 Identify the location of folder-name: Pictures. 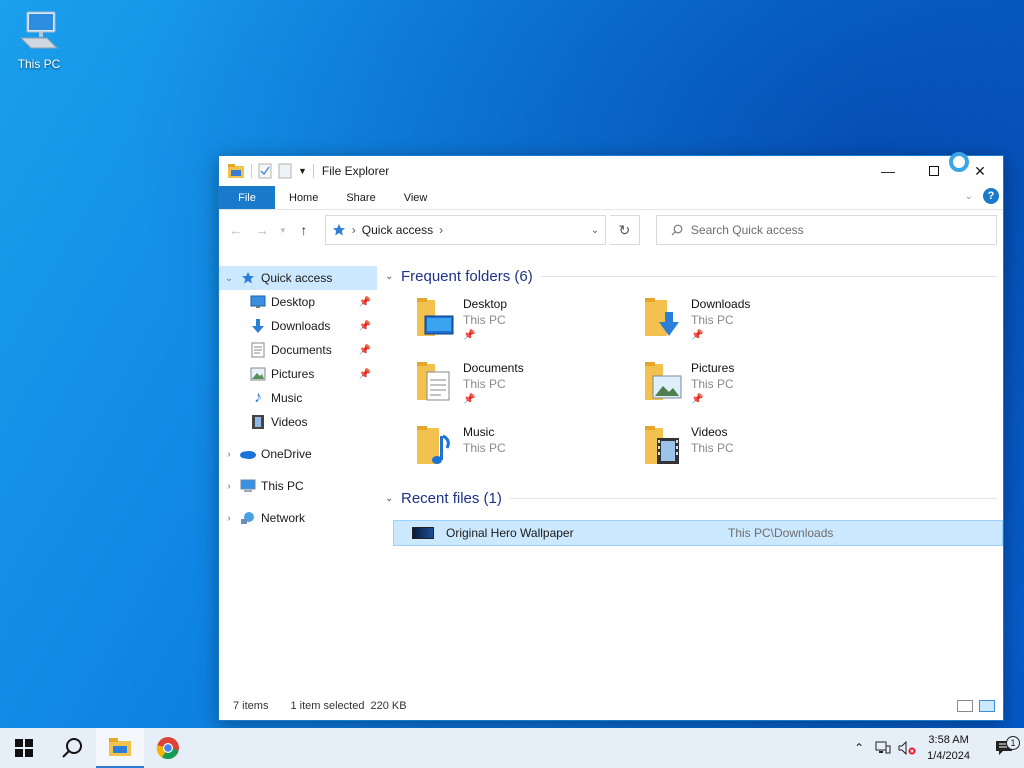
(713, 368).